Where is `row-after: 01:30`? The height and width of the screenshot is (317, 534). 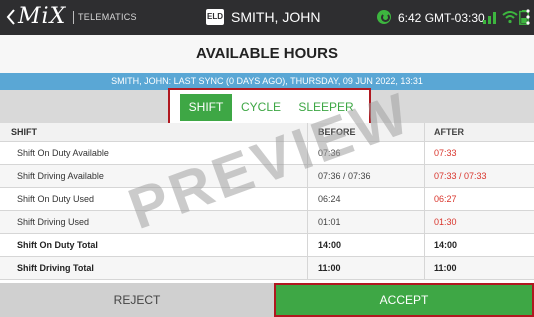
row-after: 01:30 is located at coordinates (479, 222).